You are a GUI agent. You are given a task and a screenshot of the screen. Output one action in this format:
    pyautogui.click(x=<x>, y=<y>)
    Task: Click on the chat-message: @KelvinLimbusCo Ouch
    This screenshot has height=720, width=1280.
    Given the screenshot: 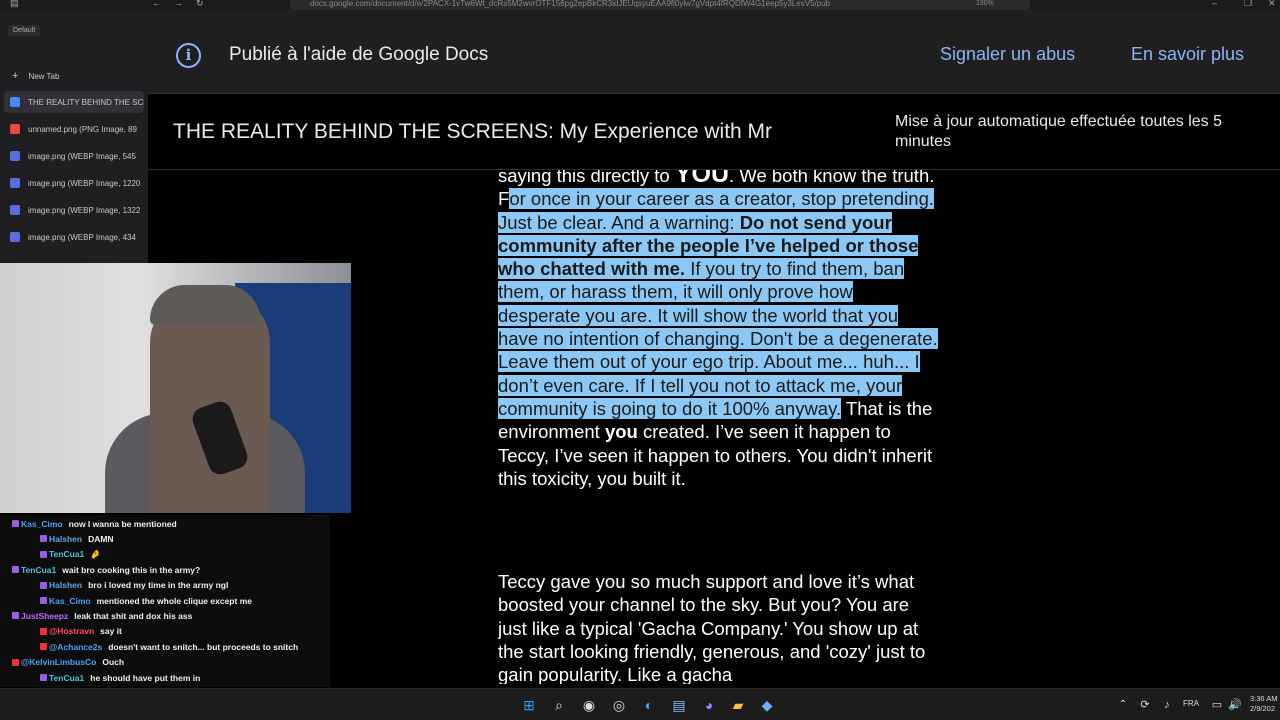 What is the action you would take?
    pyautogui.click(x=68, y=662)
    